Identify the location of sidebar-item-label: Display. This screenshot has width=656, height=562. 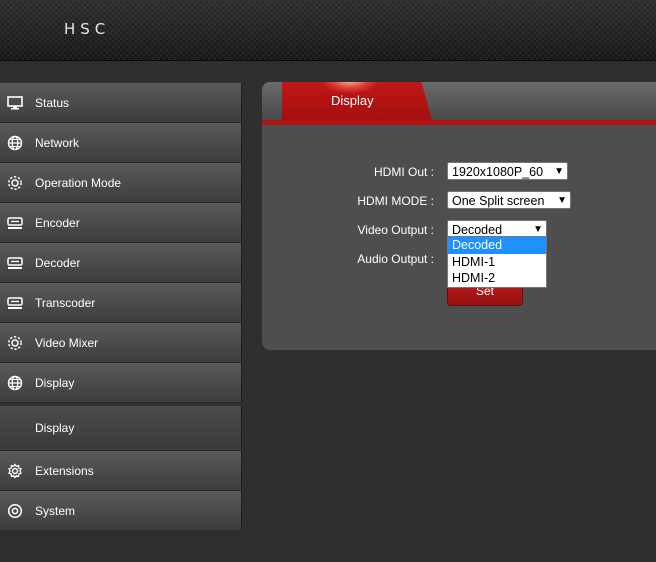
(55, 382).